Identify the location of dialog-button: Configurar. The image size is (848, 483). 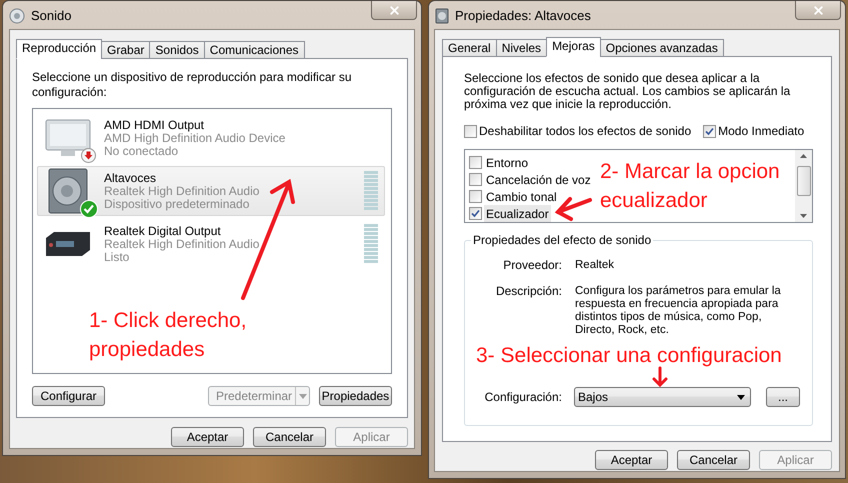
(68, 396).